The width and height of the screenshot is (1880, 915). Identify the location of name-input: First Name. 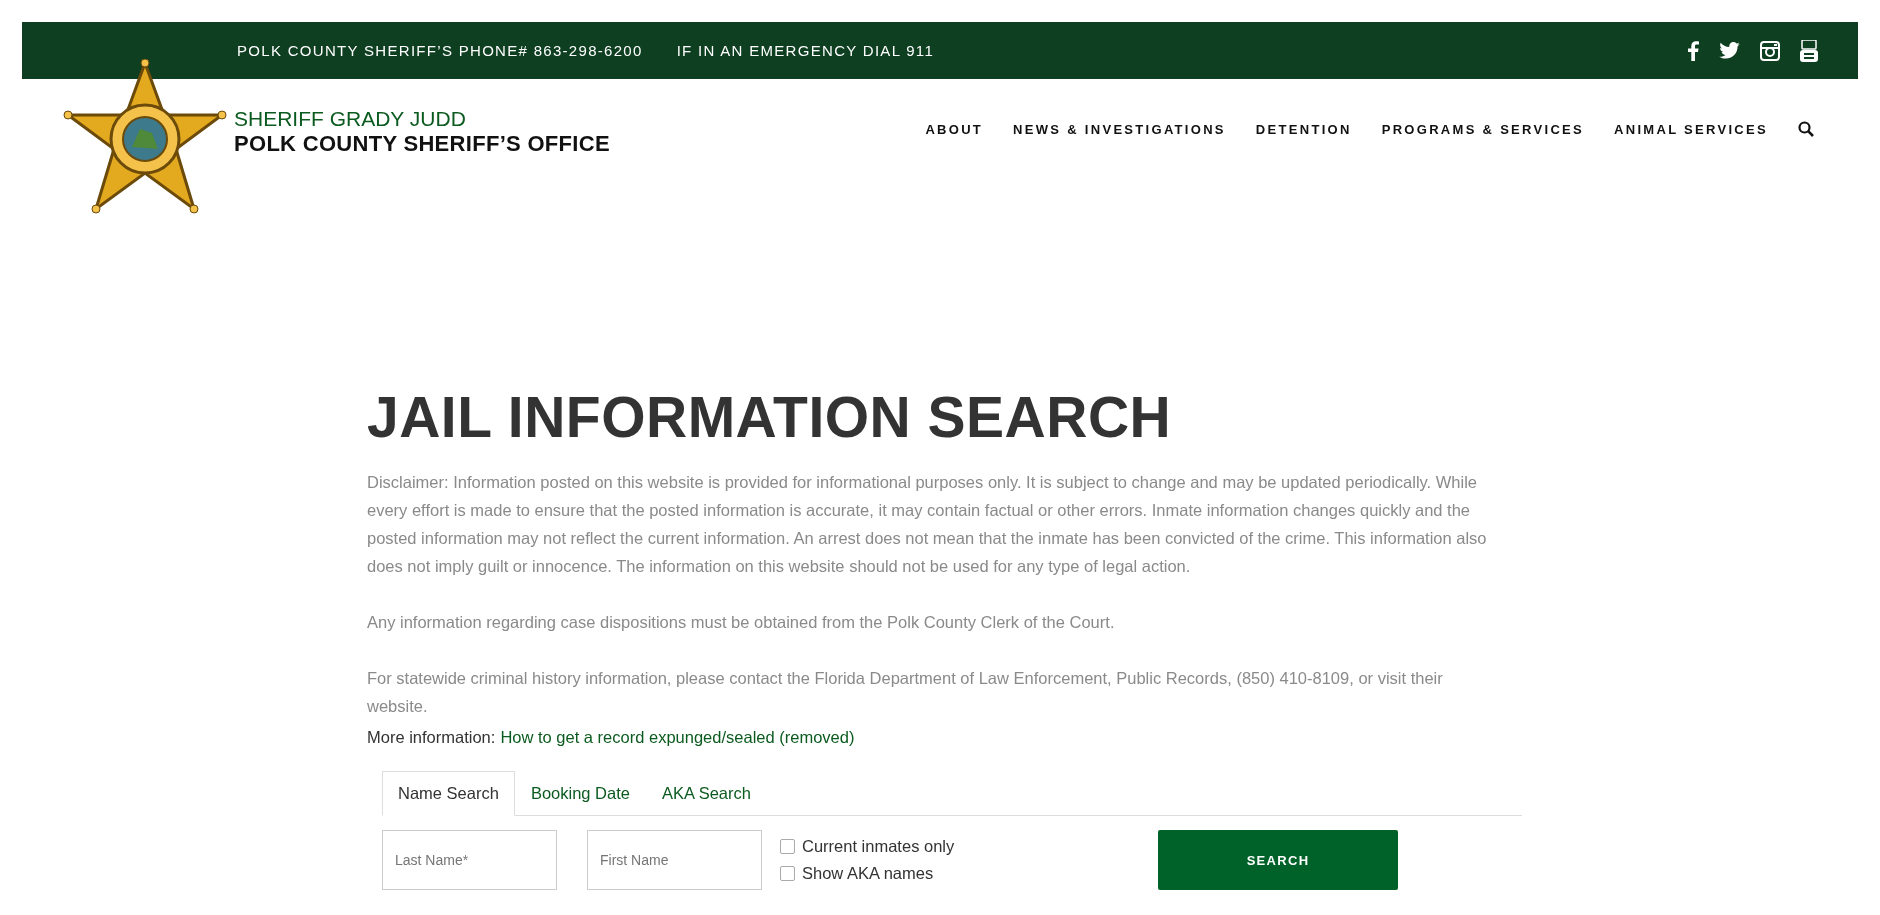
(674, 860).